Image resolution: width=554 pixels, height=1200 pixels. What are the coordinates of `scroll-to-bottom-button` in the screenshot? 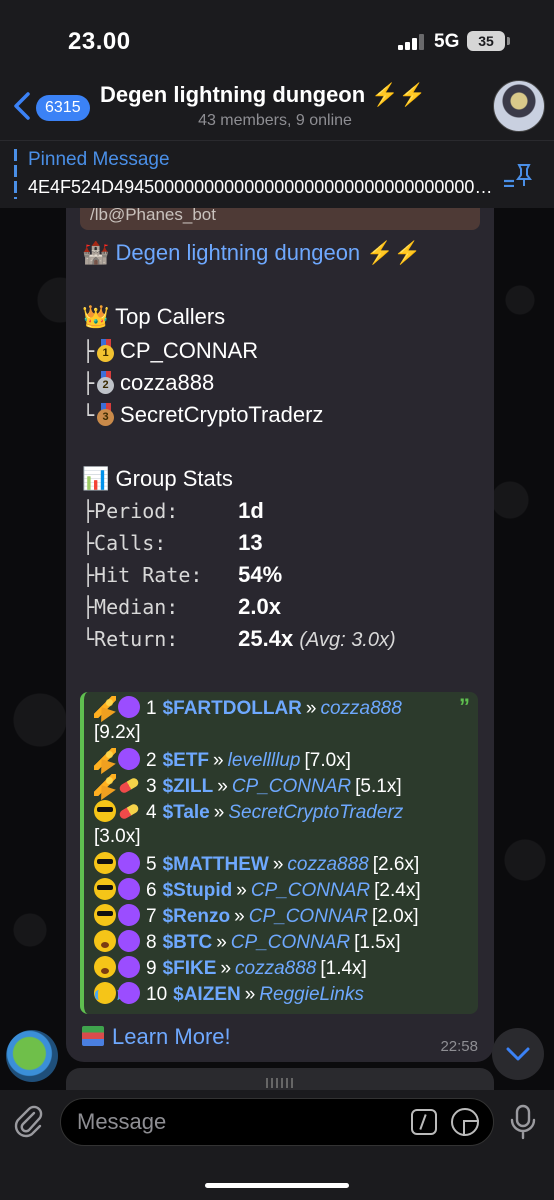 It's located at (518, 1054).